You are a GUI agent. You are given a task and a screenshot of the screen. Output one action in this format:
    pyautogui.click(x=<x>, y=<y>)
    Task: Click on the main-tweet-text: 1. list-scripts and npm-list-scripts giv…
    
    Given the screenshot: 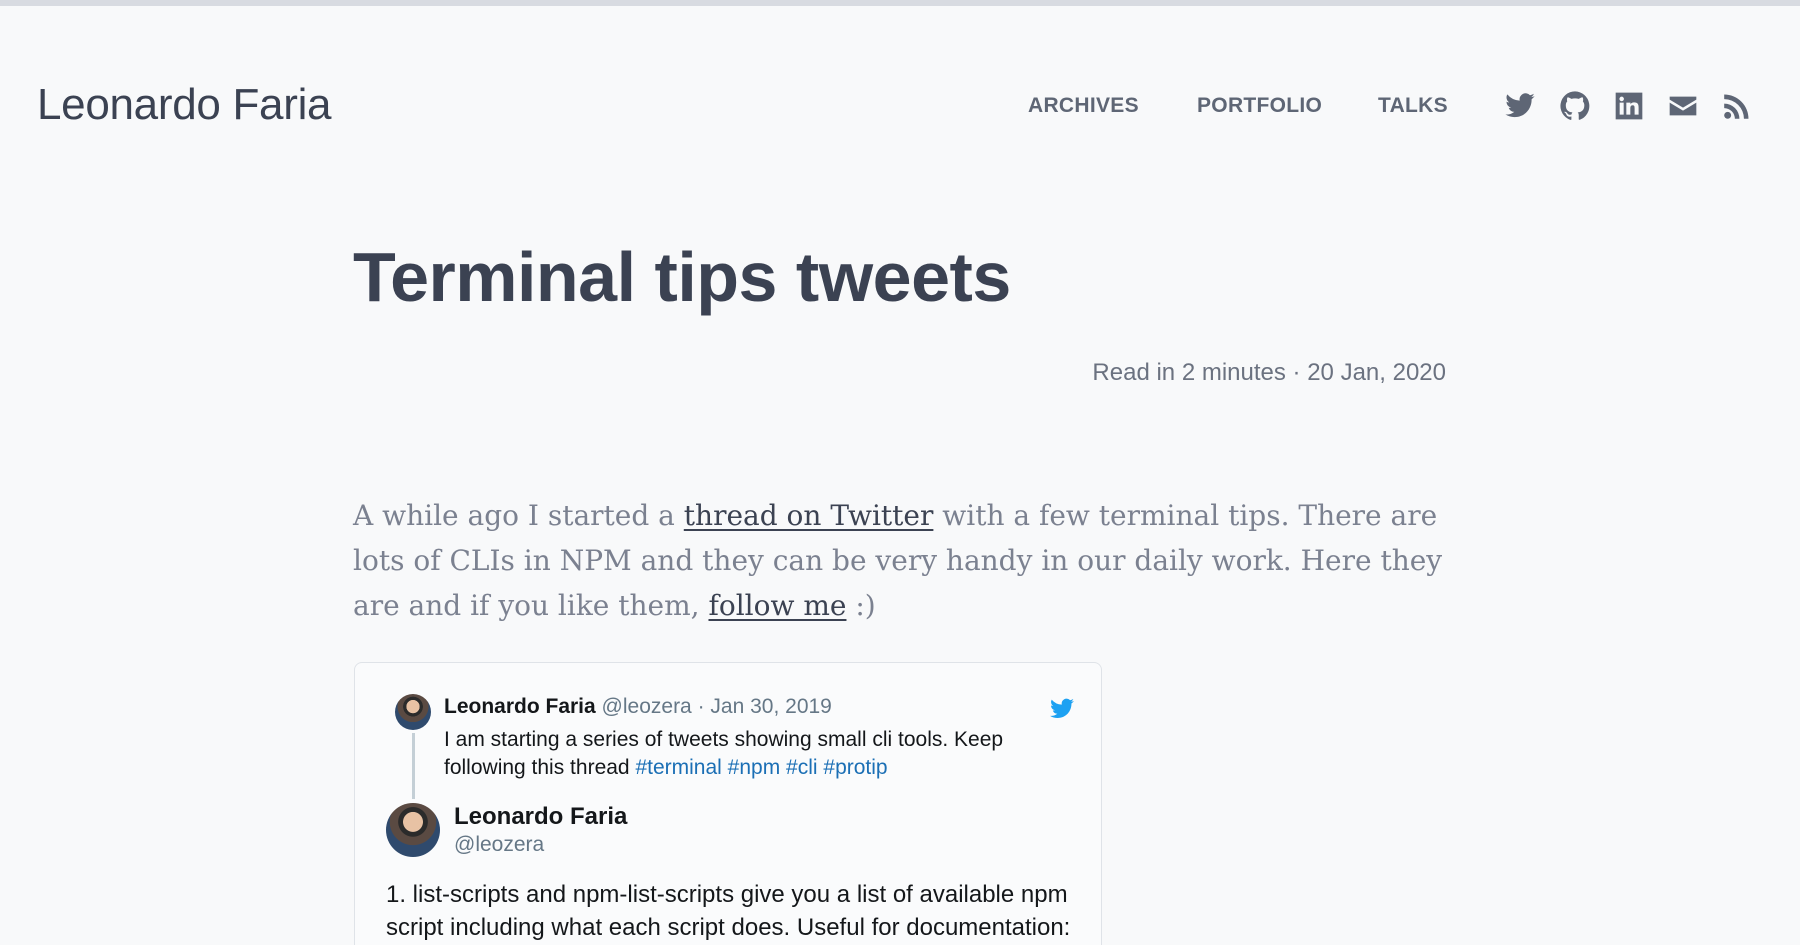 What is the action you would take?
    pyautogui.click(x=728, y=911)
    